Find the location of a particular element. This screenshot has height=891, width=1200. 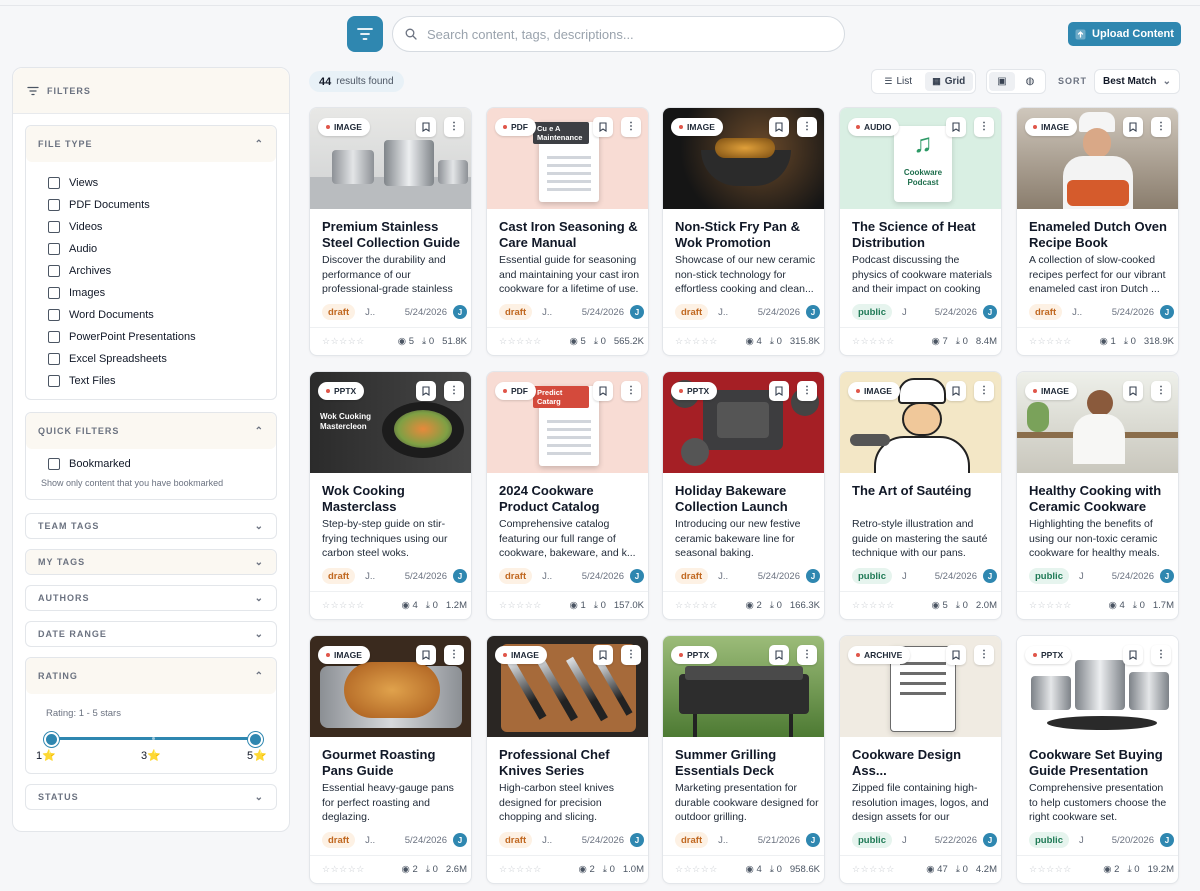

file-type-option: PDF Documents is located at coordinates (151, 205).